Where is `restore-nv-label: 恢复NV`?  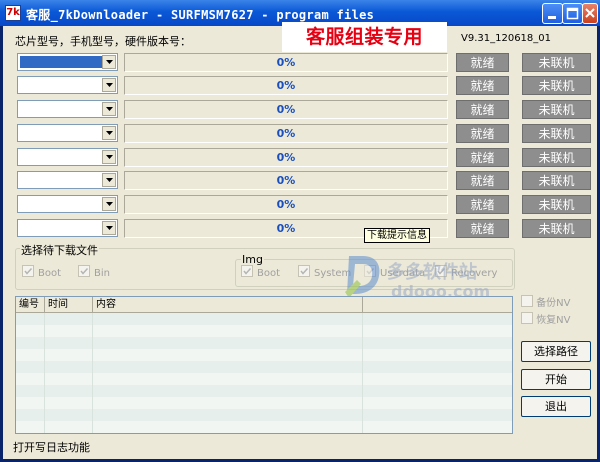
restore-nv-label: 恢复NV is located at coordinates (553, 320).